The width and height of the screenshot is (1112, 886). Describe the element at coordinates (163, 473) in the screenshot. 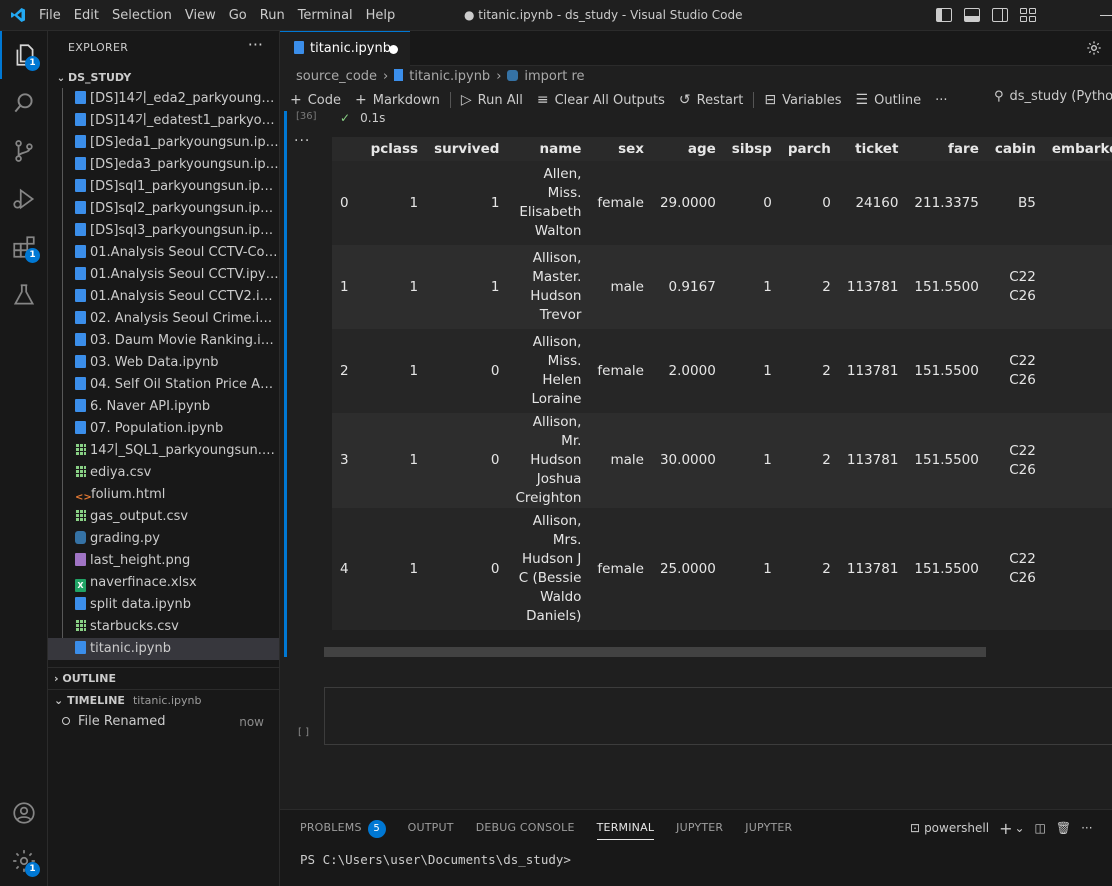

I see `file-item: ediya.csv` at that location.